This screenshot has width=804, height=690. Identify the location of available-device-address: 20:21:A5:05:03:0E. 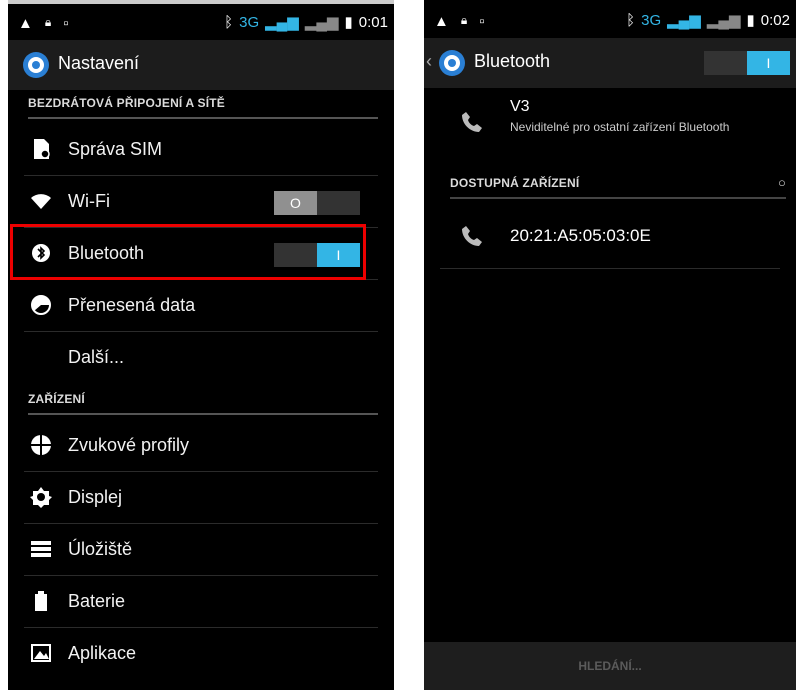
(580, 235).